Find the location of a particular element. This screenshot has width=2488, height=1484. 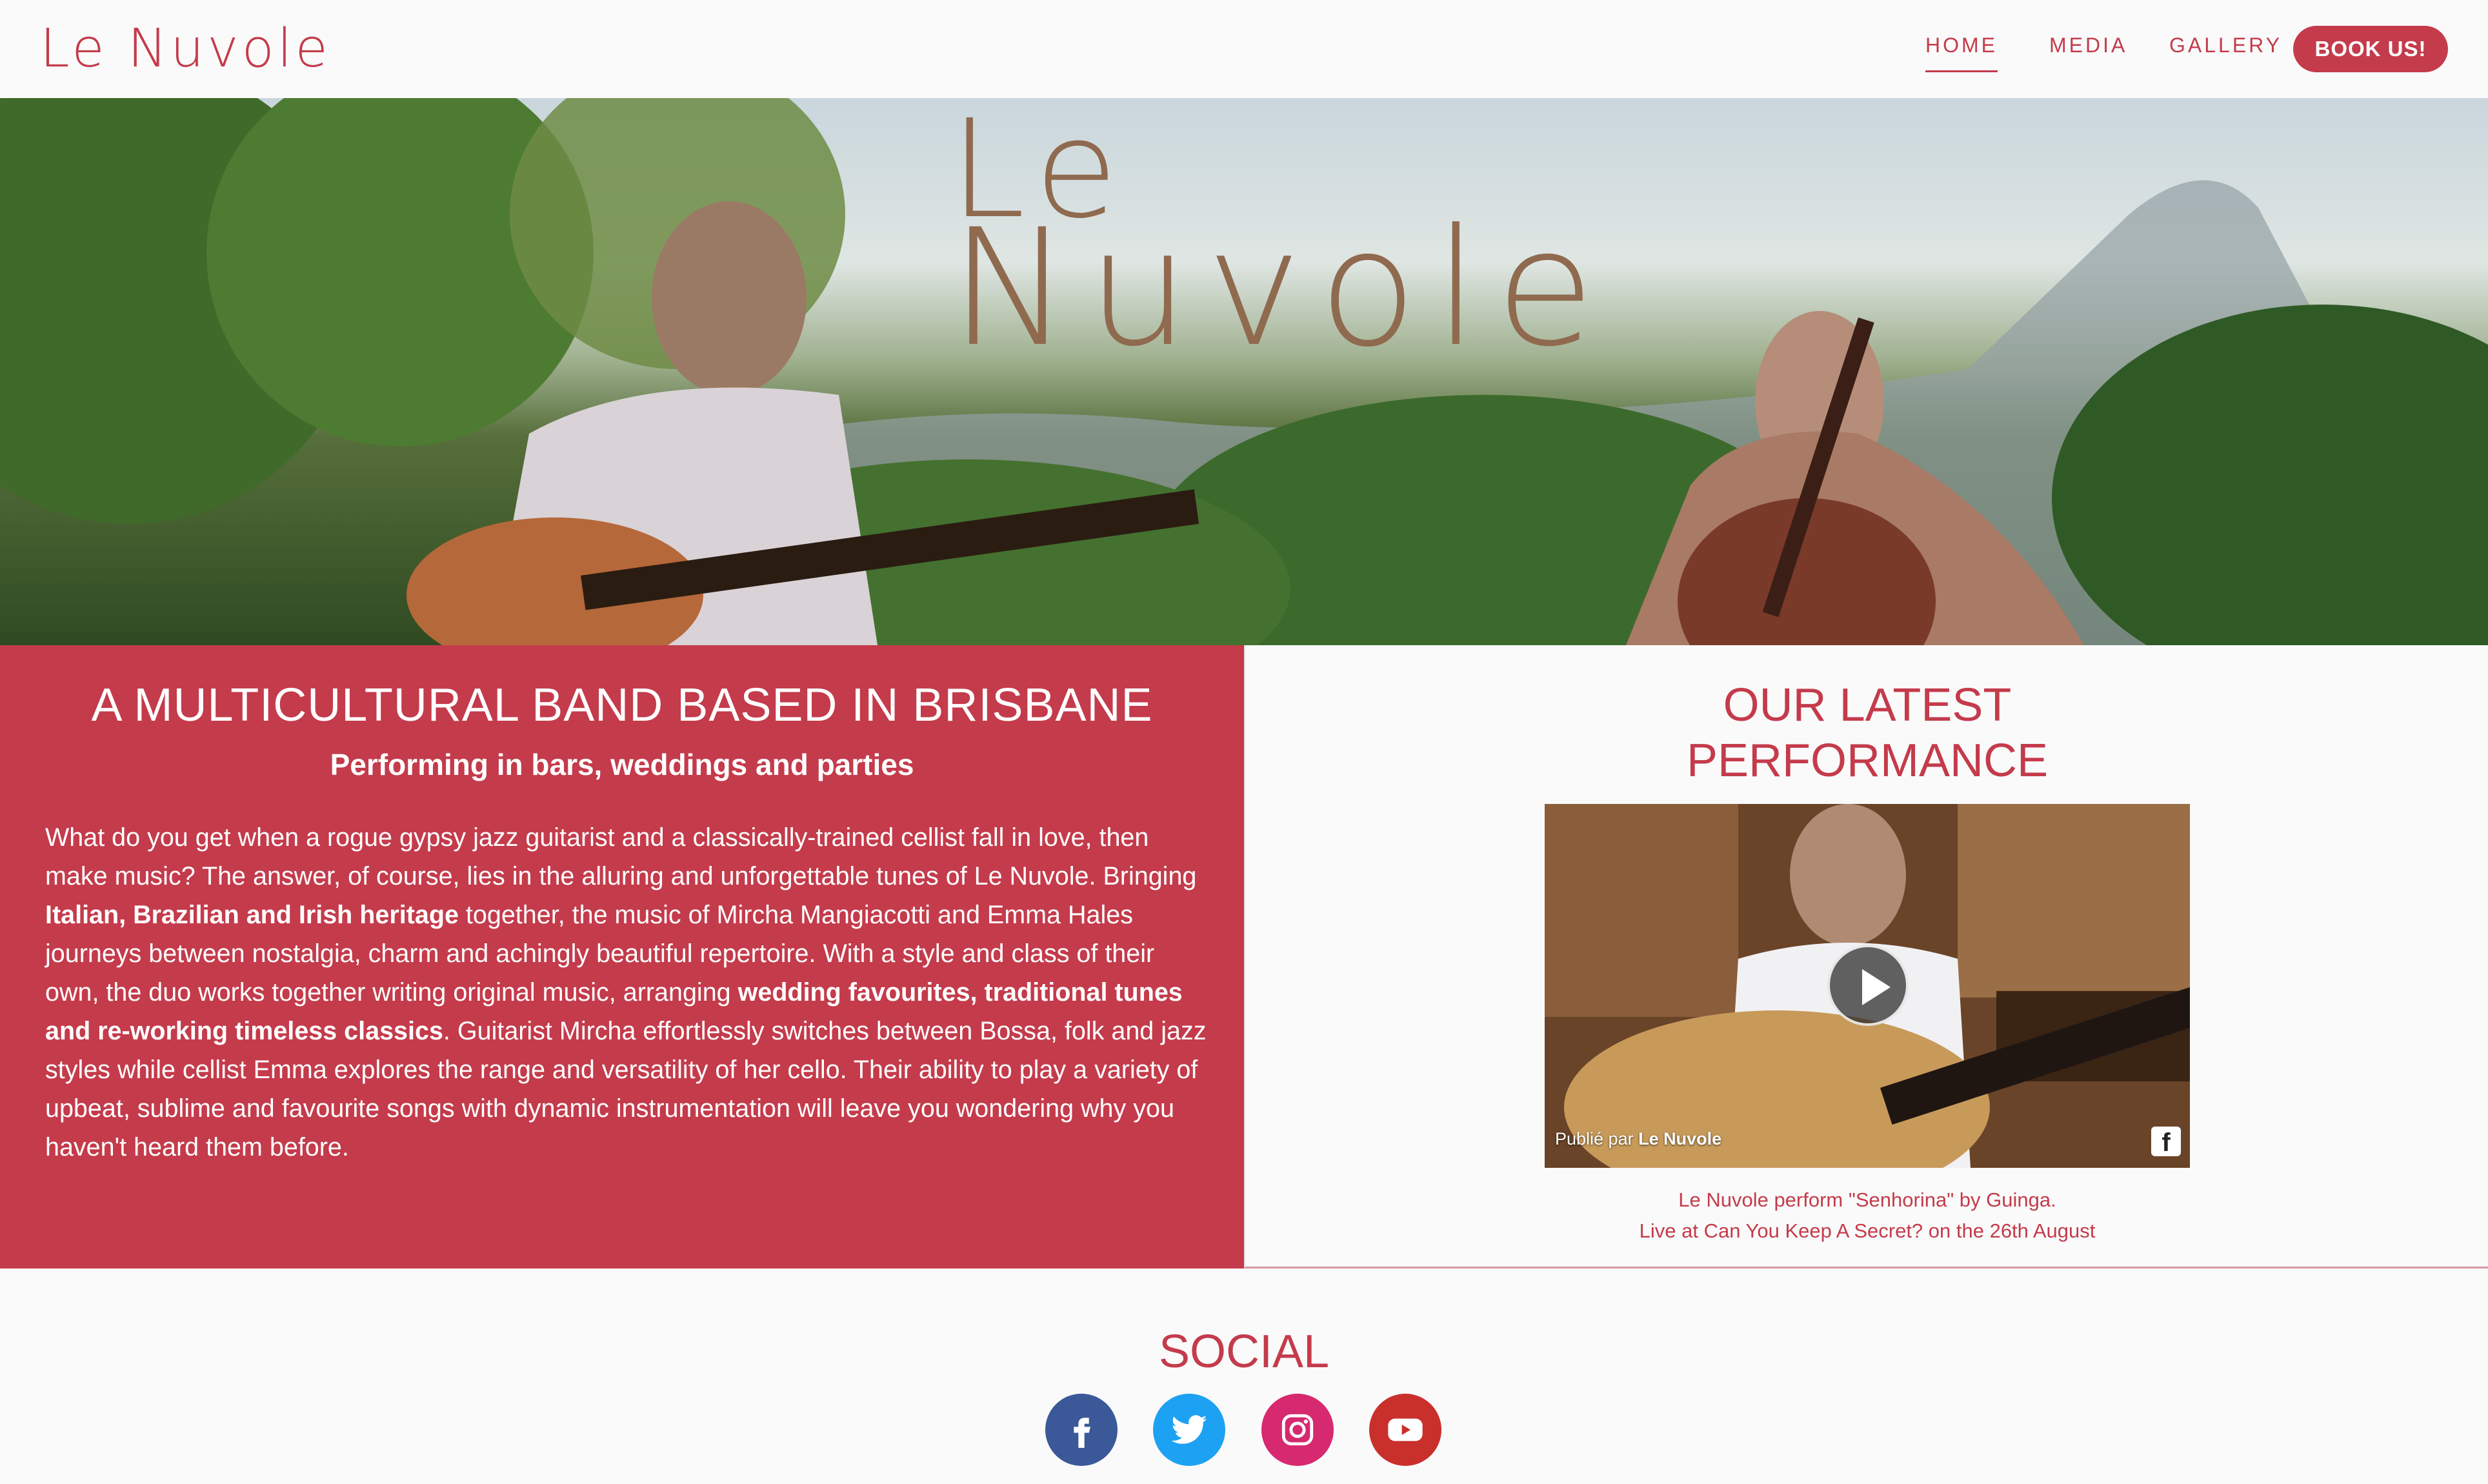

youtube-glyph is located at coordinates (1406, 1429).